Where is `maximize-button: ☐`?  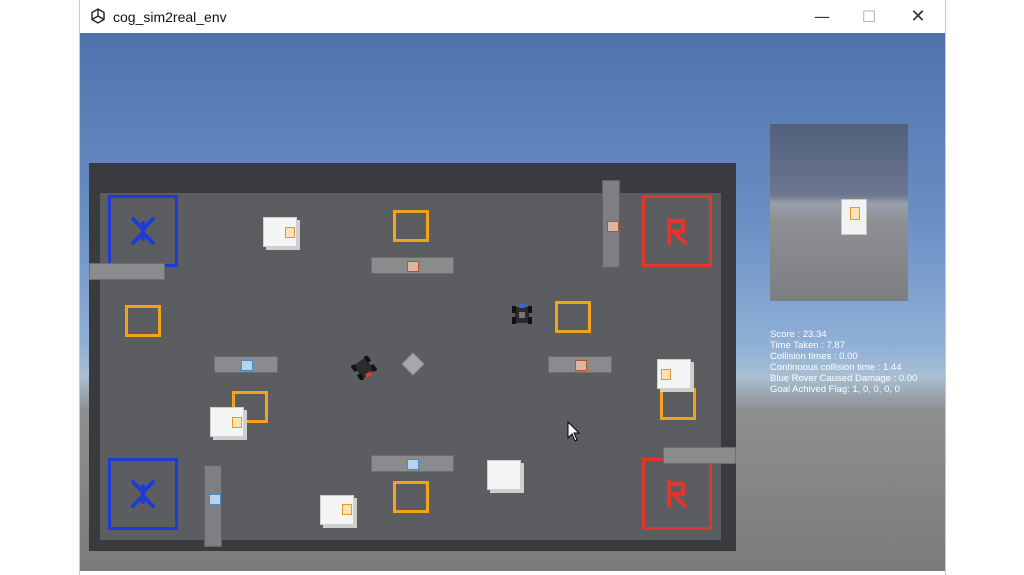
maximize-button: ☐ is located at coordinates (869, 16).